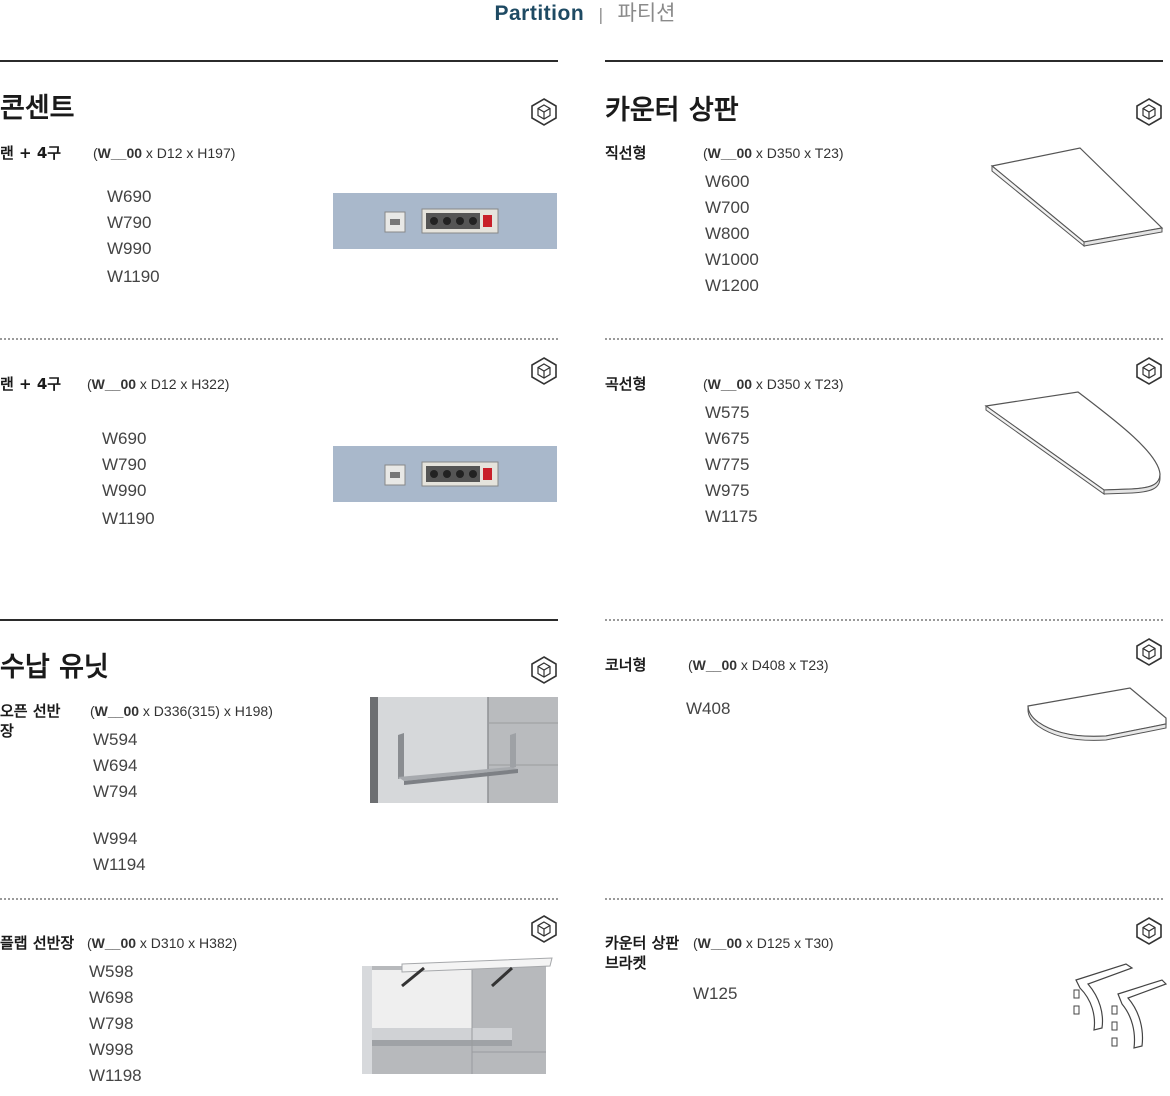  What do you see at coordinates (31, 153) in the screenshot?
I see `item-label-lan4-a: 랜 + 4구` at bounding box center [31, 153].